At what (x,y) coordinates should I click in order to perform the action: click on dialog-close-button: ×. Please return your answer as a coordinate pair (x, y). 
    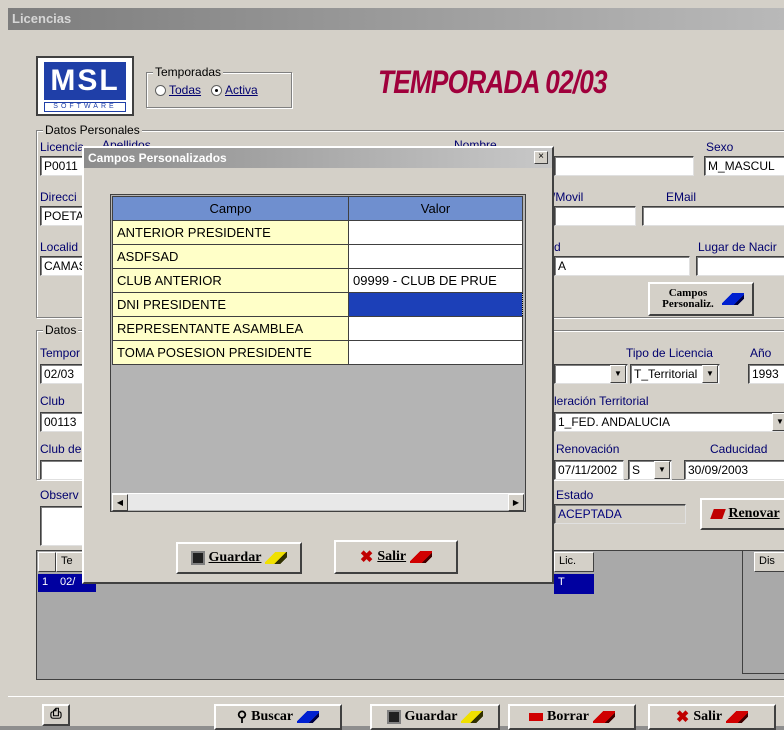
    Looking at the image, I should click on (541, 157).